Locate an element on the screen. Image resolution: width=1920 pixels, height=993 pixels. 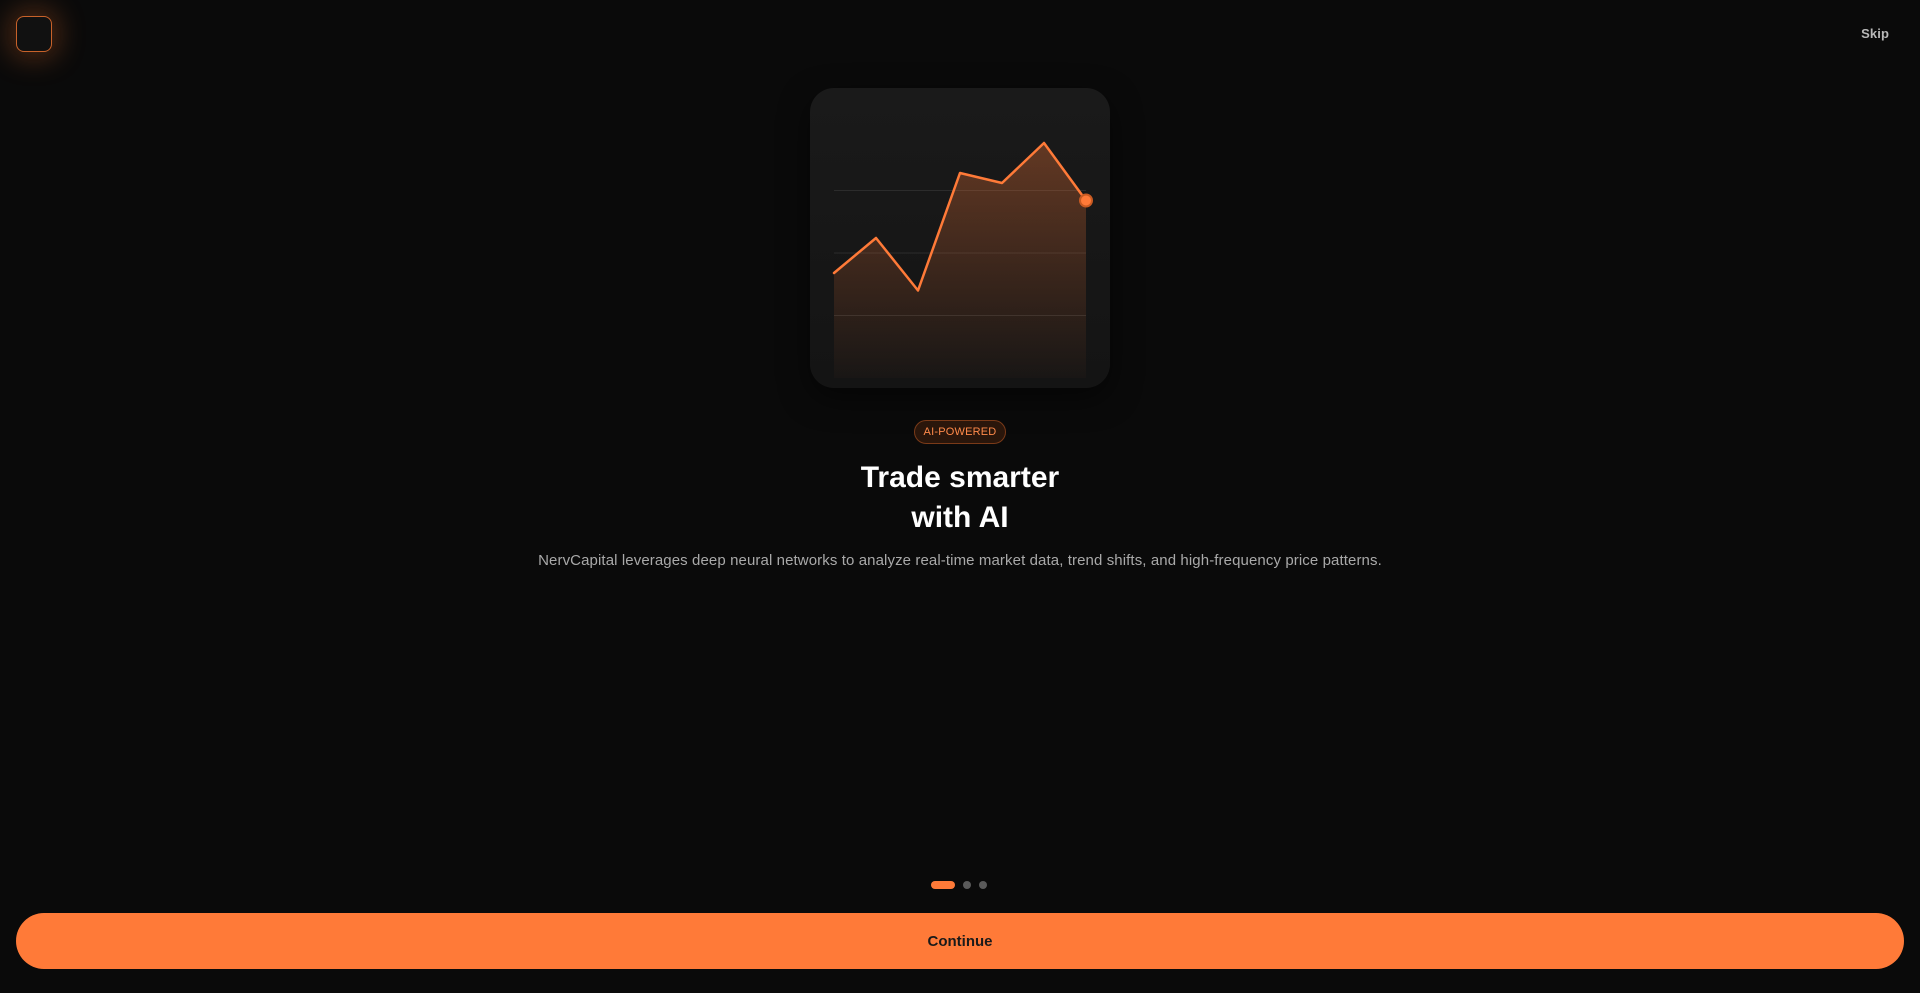
chart-card is located at coordinates (960, 238).